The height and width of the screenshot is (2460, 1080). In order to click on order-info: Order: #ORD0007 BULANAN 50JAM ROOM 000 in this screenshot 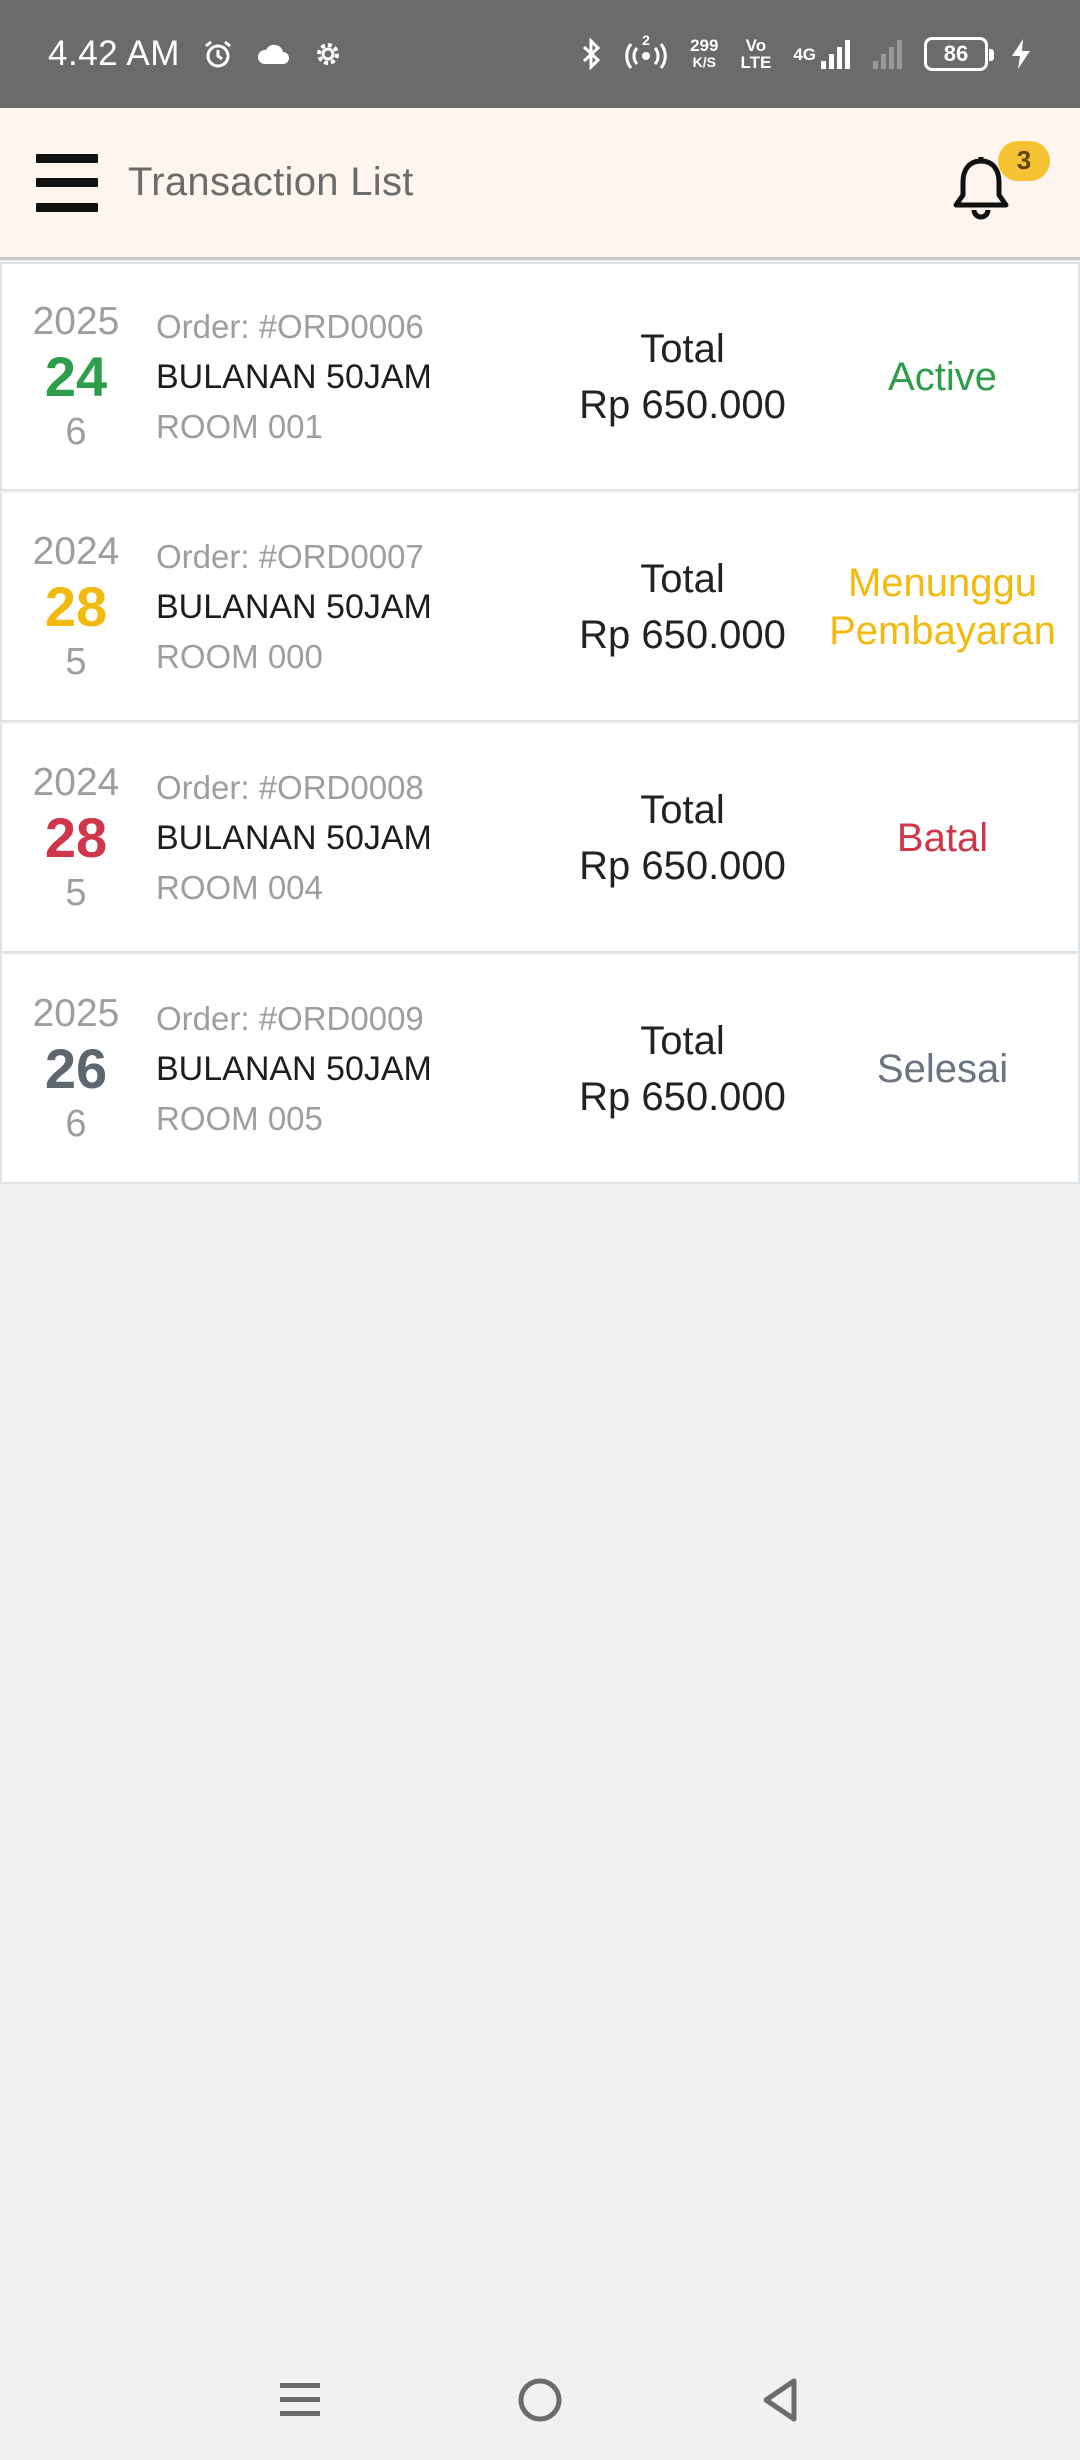, I will do `click(350, 607)`.